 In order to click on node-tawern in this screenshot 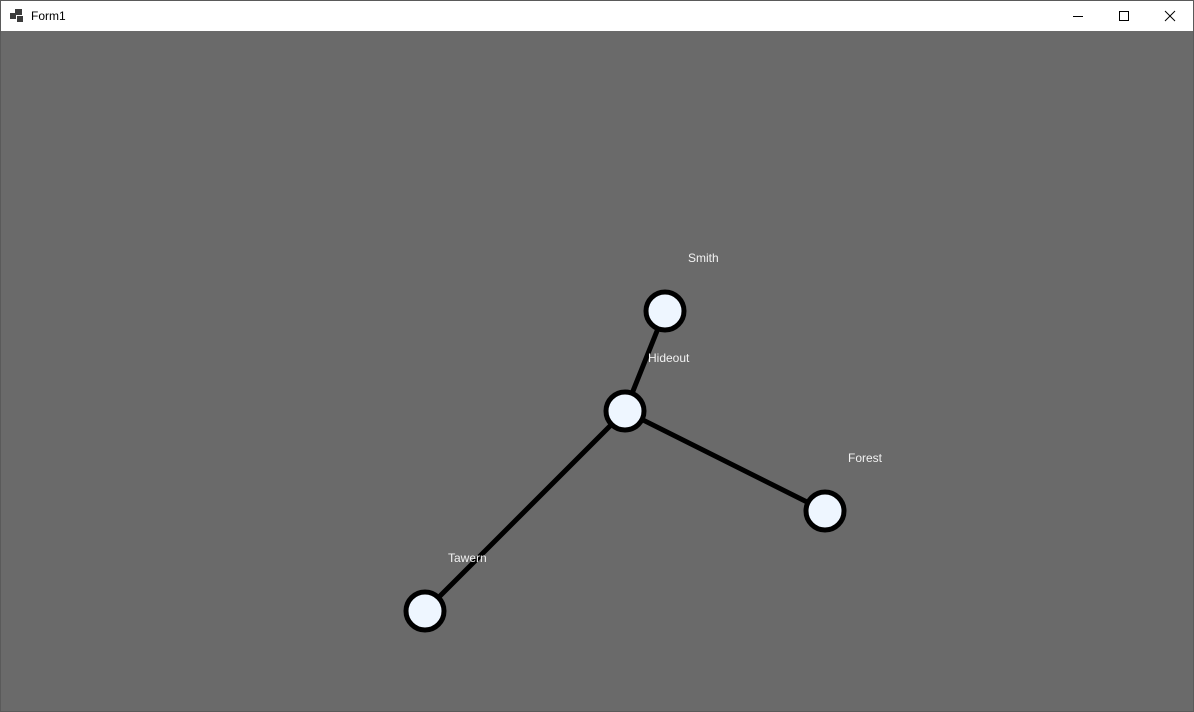, I will do `click(425, 611)`.